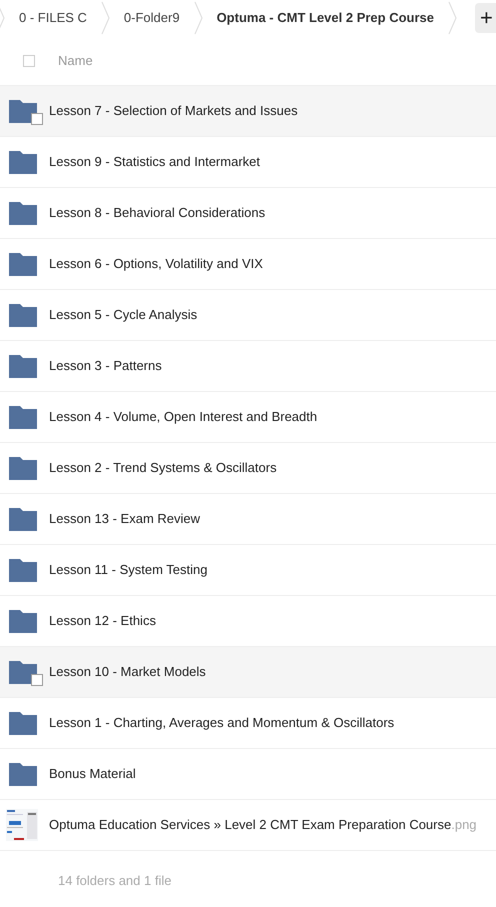 Image resolution: width=496 pixels, height=907 pixels. What do you see at coordinates (115, 881) in the screenshot?
I see `summary-text: 14 folders and 1 file` at bounding box center [115, 881].